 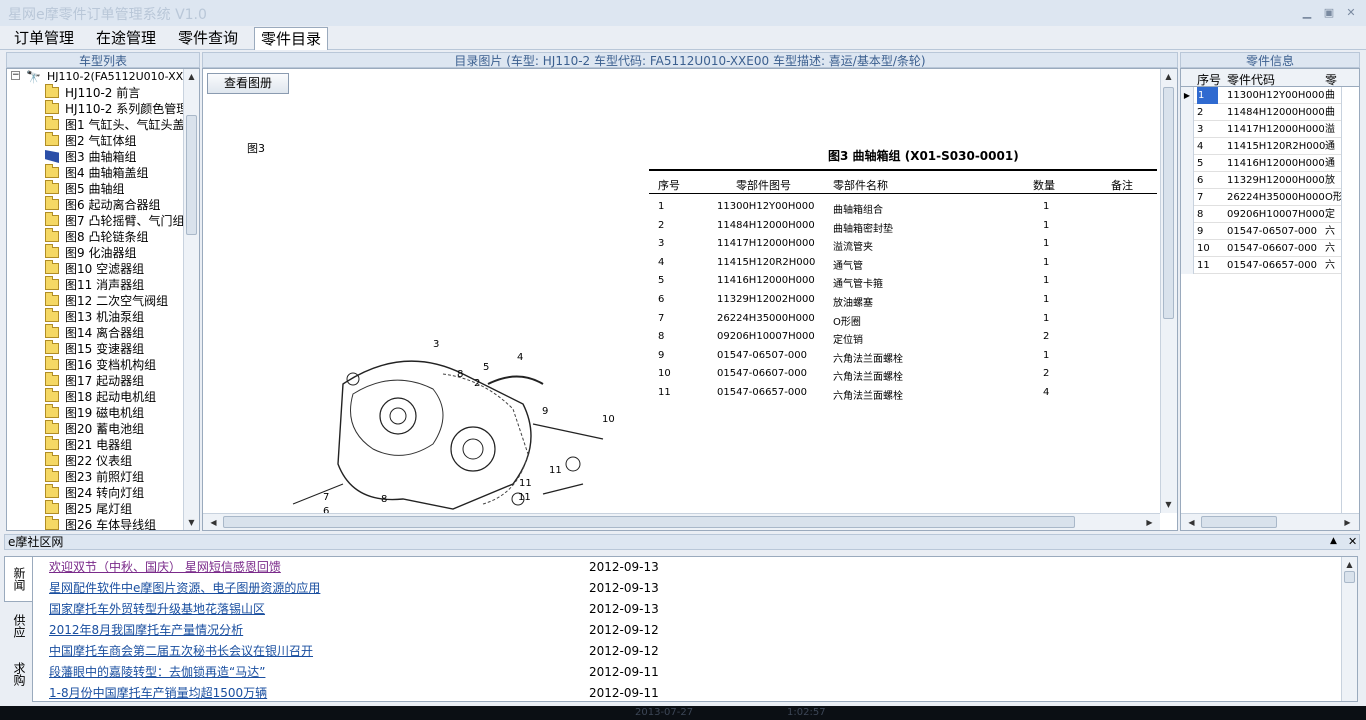 What do you see at coordinates (1333, 541) in the screenshot?
I see `collapse-up-icon: ▲` at bounding box center [1333, 541].